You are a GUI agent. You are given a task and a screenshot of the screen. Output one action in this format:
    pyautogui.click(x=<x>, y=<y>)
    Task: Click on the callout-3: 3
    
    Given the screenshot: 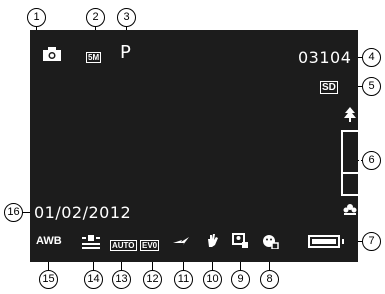 What is the action you would take?
    pyautogui.click(x=126, y=17)
    